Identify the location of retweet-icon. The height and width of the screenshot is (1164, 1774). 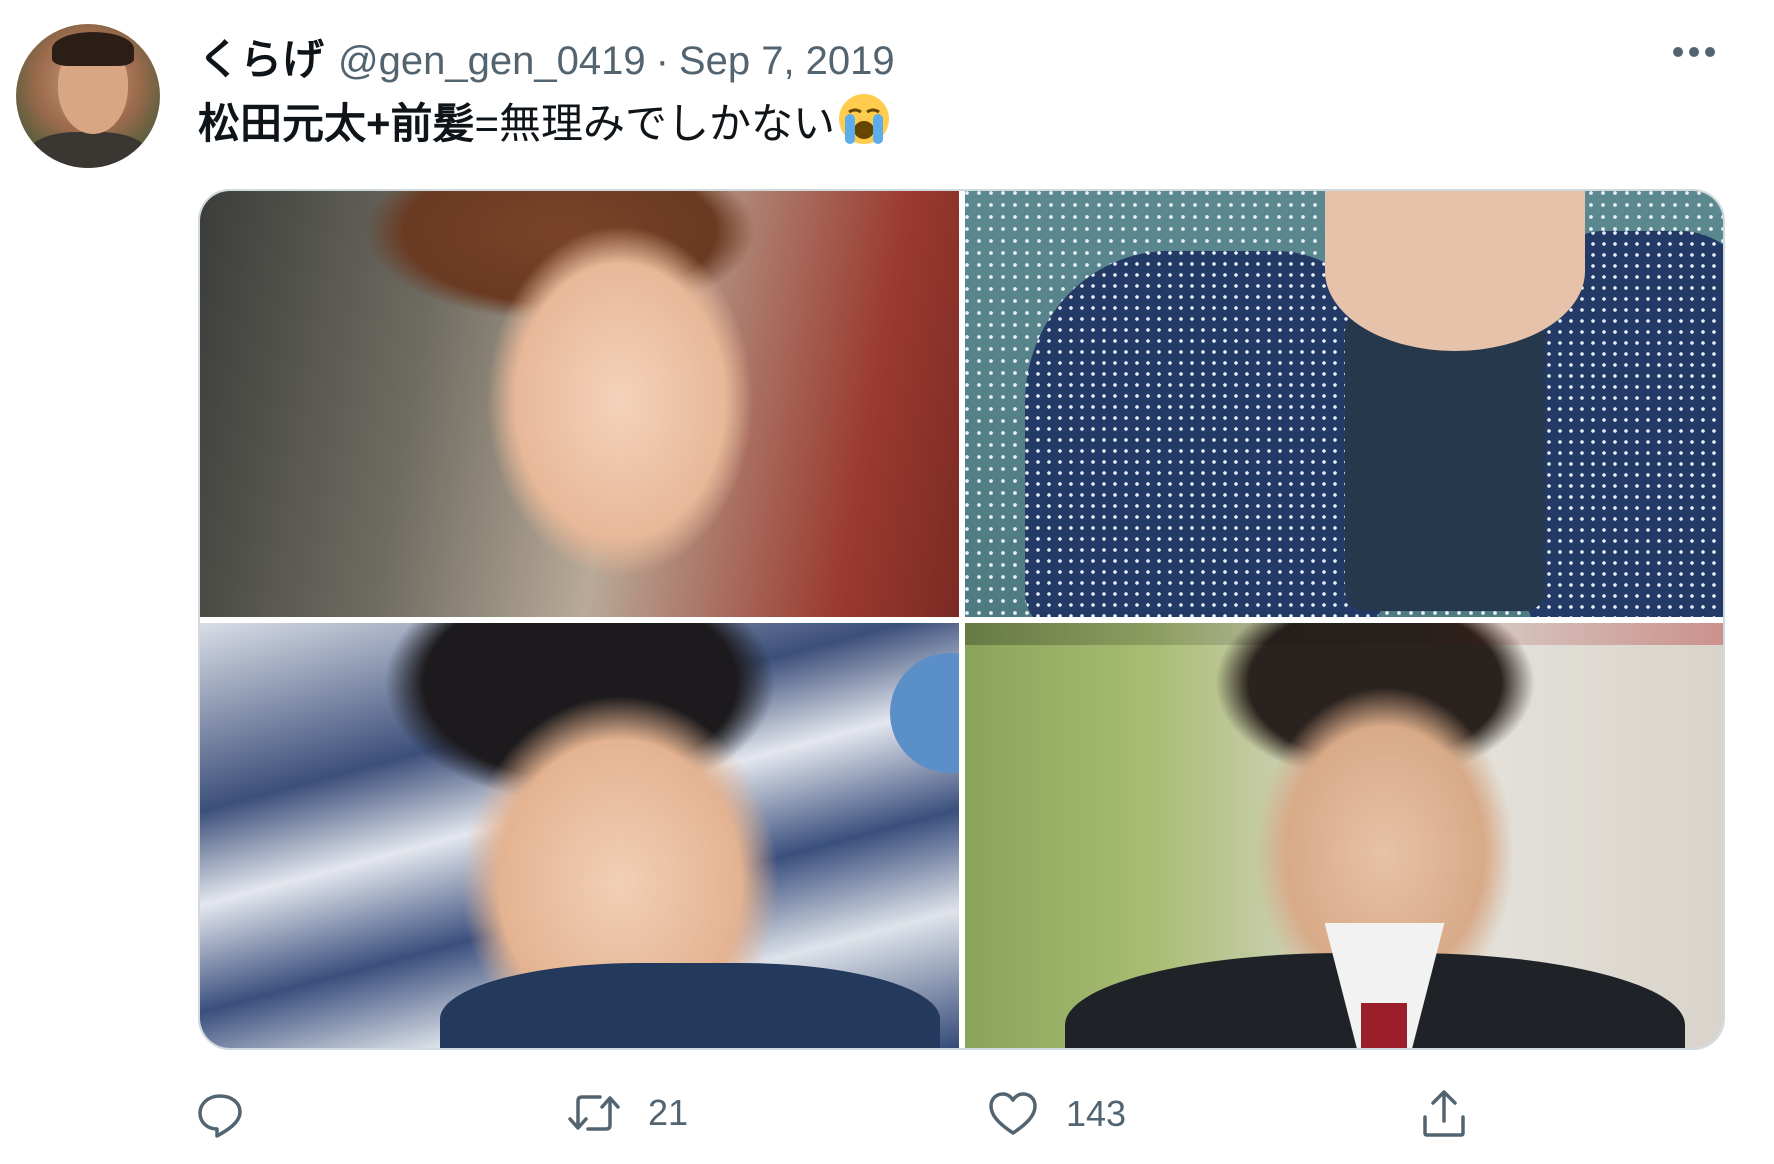
(594, 1113).